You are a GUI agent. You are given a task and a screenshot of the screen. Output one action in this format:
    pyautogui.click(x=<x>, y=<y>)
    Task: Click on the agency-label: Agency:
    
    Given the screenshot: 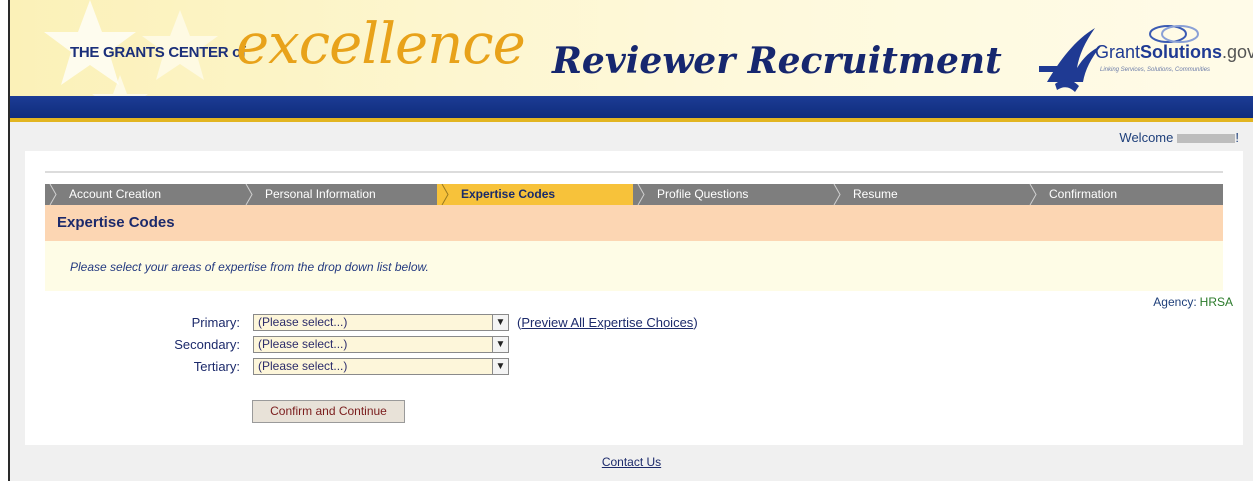 What is the action you would take?
    pyautogui.click(x=1175, y=302)
    